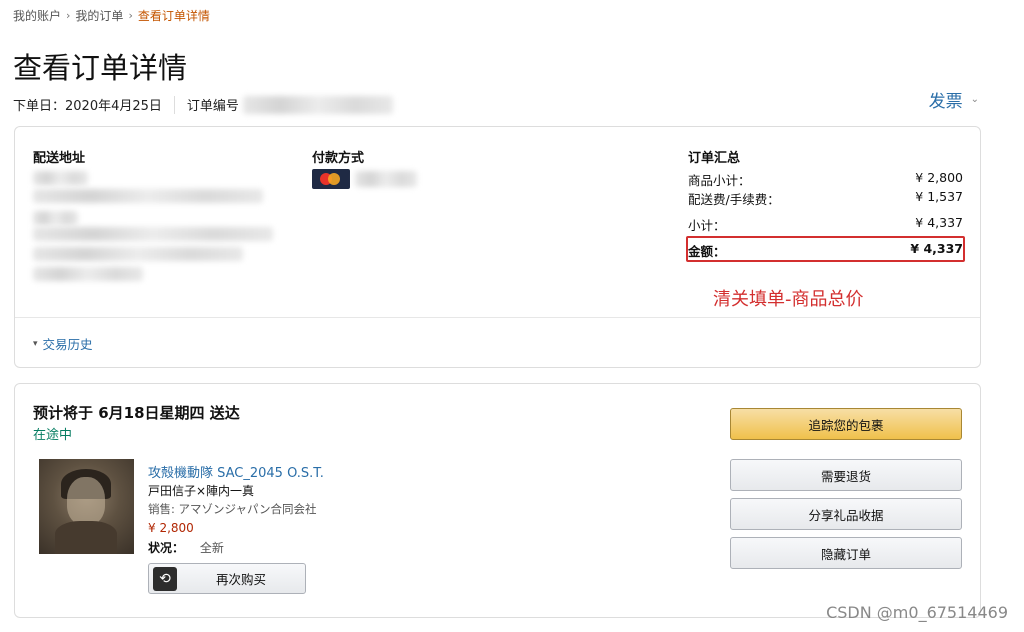  Describe the element at coordinates (212, 106) in the screenshot. I see `order-number-label: 订单编号` at that location.